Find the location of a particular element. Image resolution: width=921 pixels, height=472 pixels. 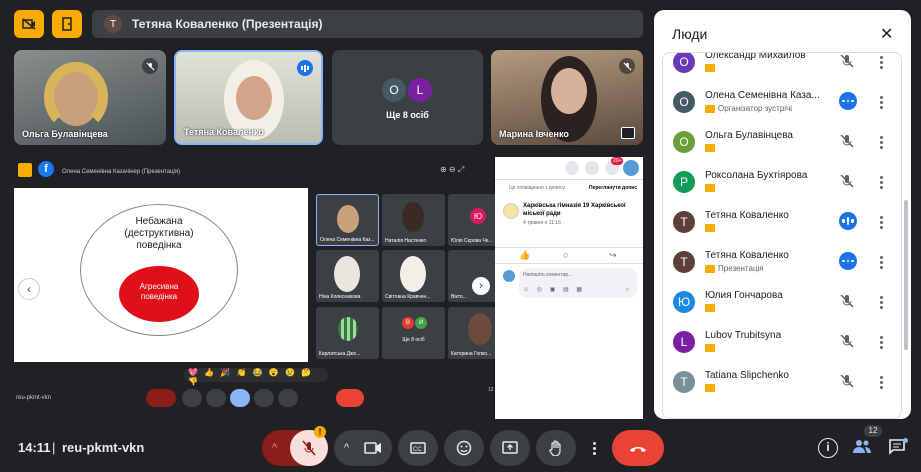

camera-off-icon is located at coordinates (29, 24).